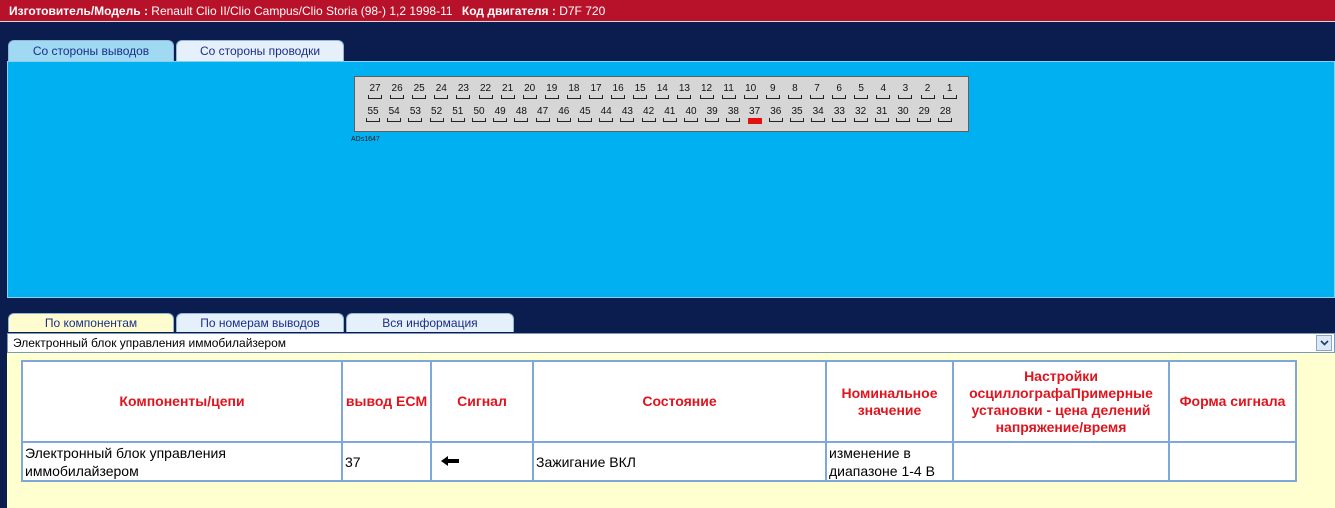 The width and height of the screenshot is (1335, 508). Describe the element at coordinates (441, 91) in the screenshot. I see `connector-pin-24: 24` at that location.